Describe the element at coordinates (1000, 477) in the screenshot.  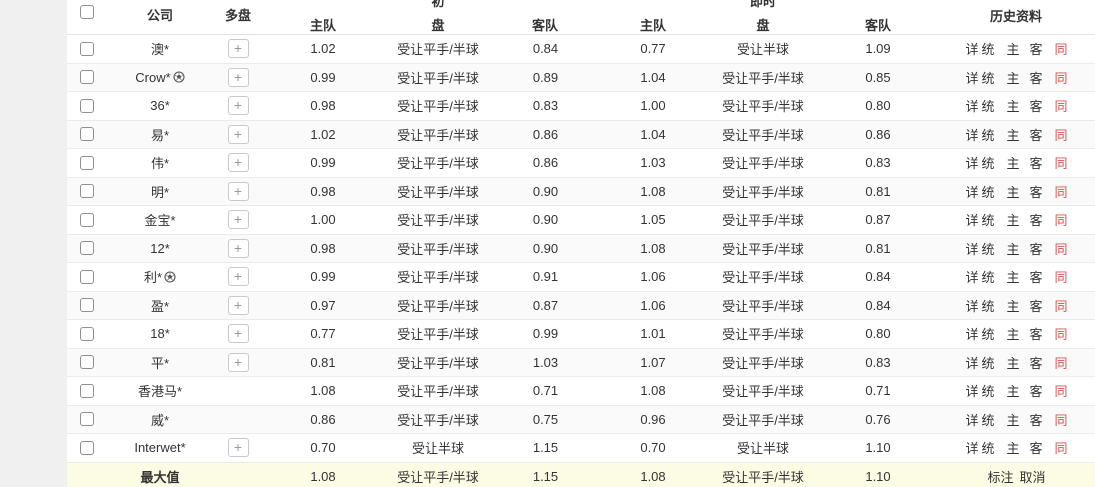
I see `mark-link: 标注` at that location.